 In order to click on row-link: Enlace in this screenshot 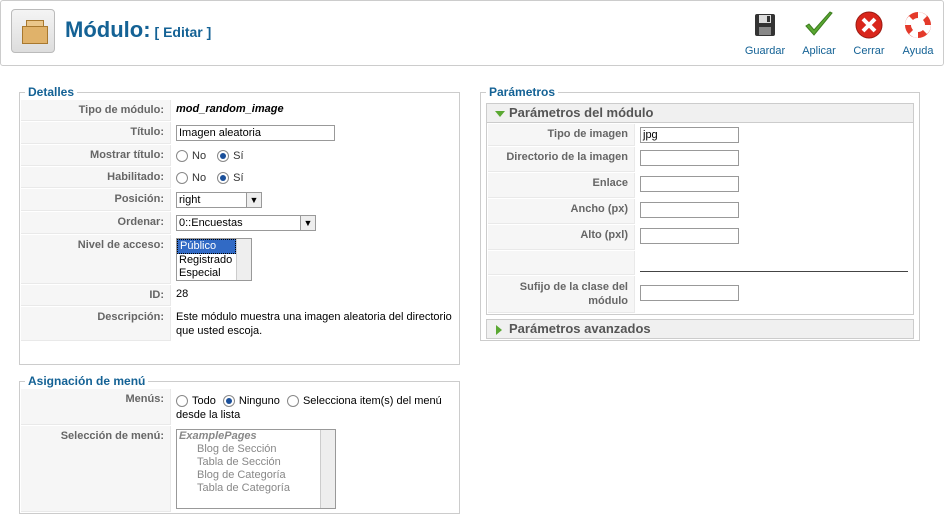, I will do `click(700, 185)`.